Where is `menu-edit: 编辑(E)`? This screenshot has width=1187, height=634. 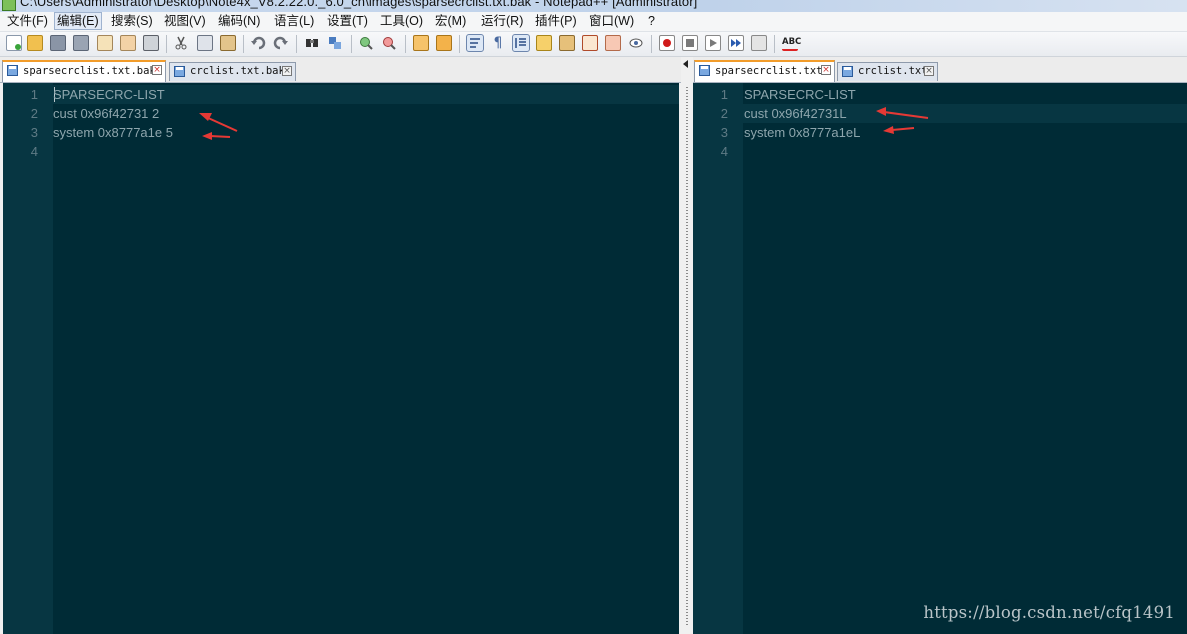
menu-edit: 编辑(E) is located at coordinates (78, 21).